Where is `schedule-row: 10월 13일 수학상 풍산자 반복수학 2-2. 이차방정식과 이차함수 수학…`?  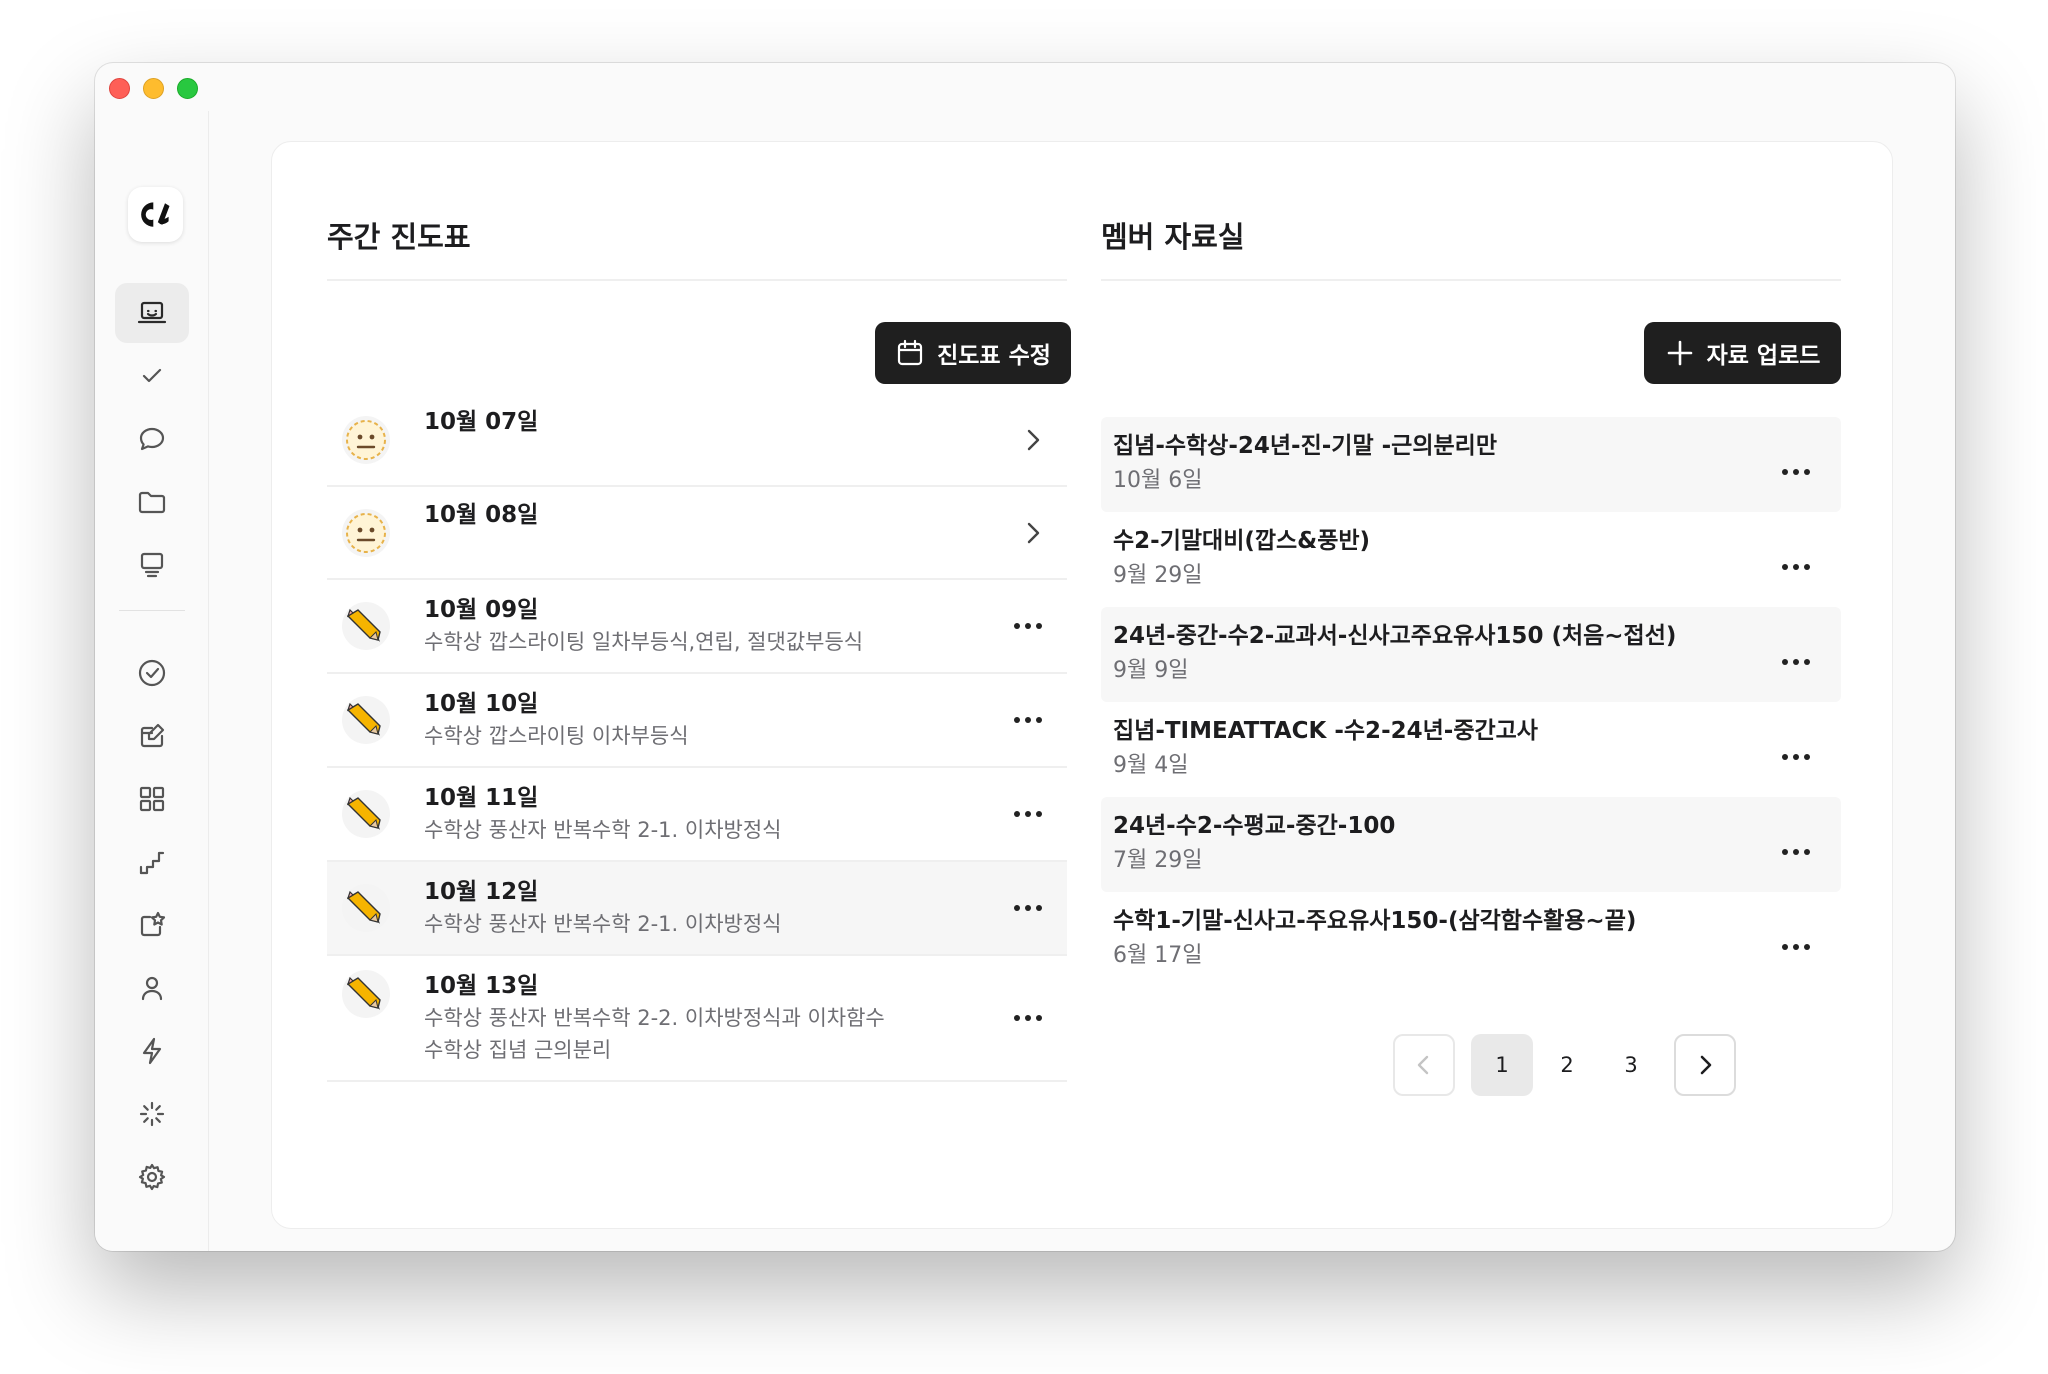 schedule-row: 10월 13일 수학상 풍산자 반복수학 2-2. 이차방정식과 이차함수 수학… is located at coordinates (697, 1019).